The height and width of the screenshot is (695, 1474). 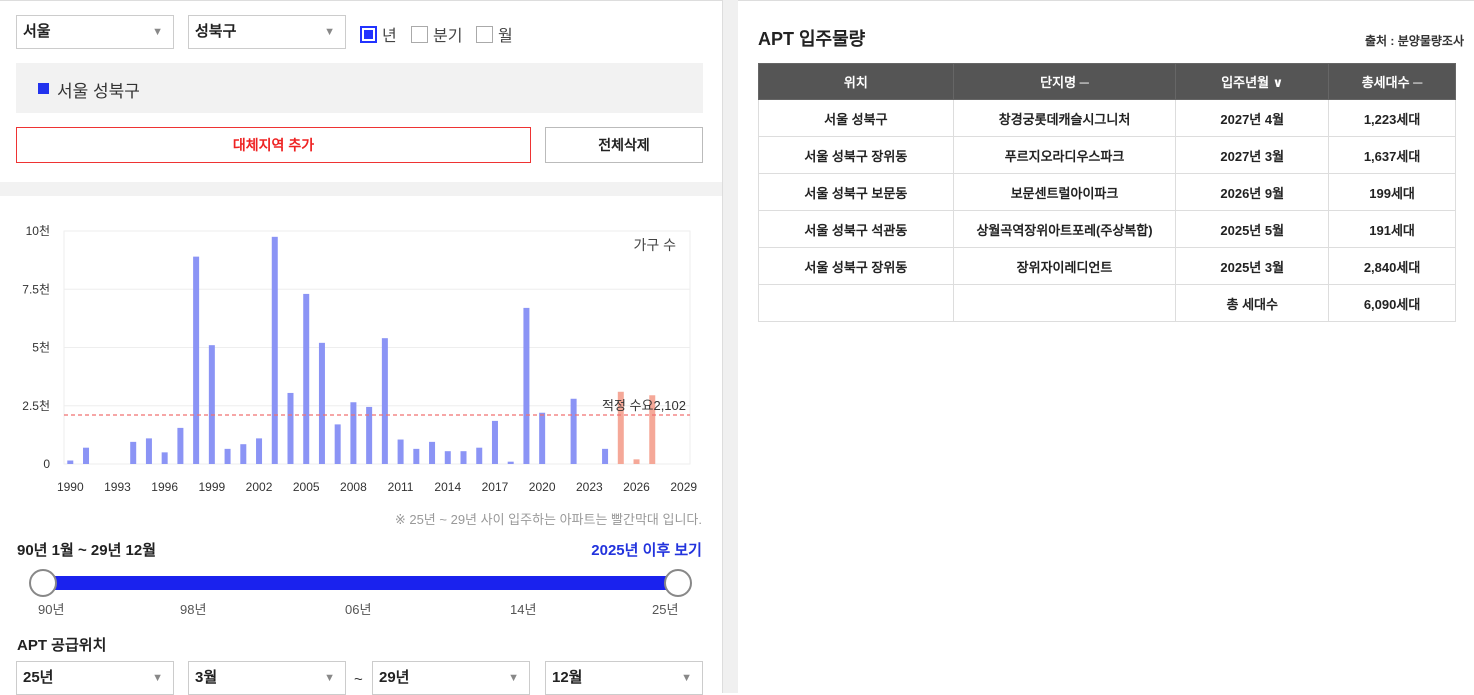 What do you see at coordinates (1392, 266) in the screenshot?
I see `cell-households: 2,840세대` at bounding box center [1392, 266].